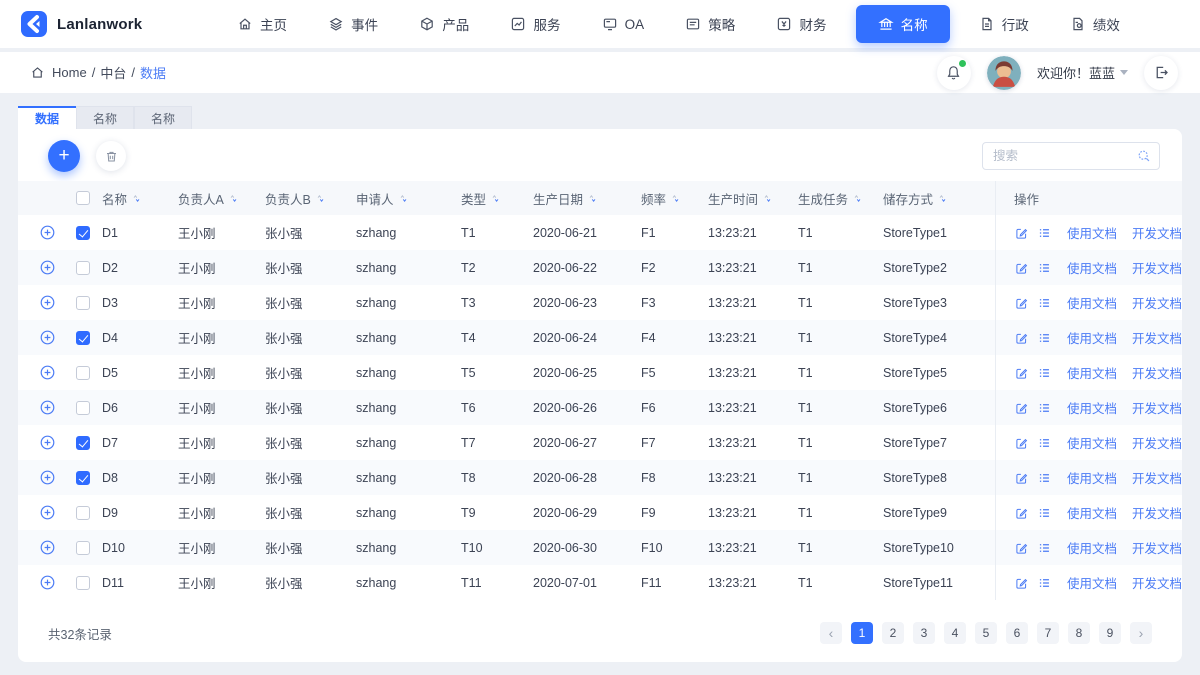  I want to click on tab-name-2: 名称, so click(163, 117).